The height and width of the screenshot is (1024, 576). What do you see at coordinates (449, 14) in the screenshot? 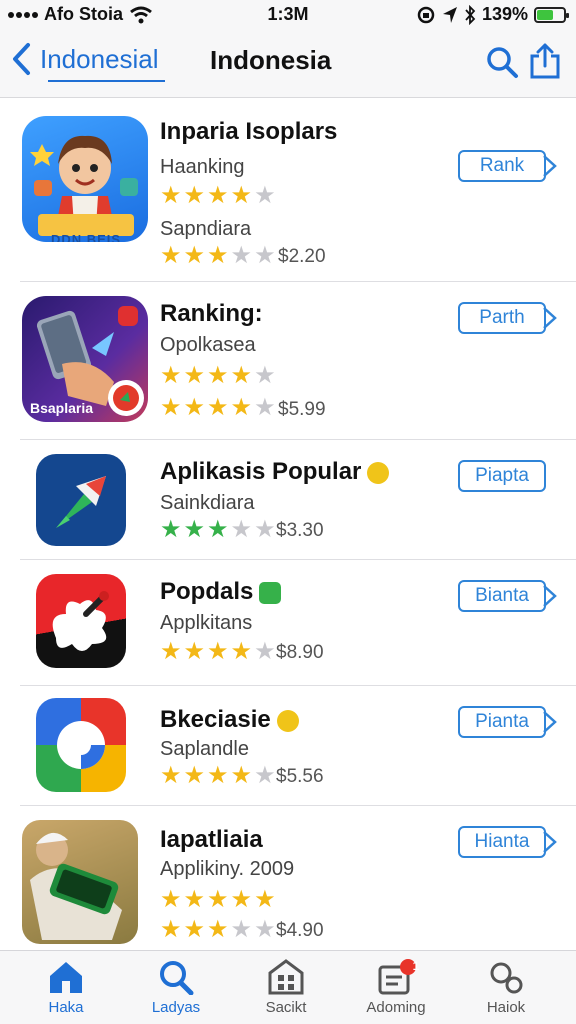
I see `location-icon` at bounding box center [449, 14].